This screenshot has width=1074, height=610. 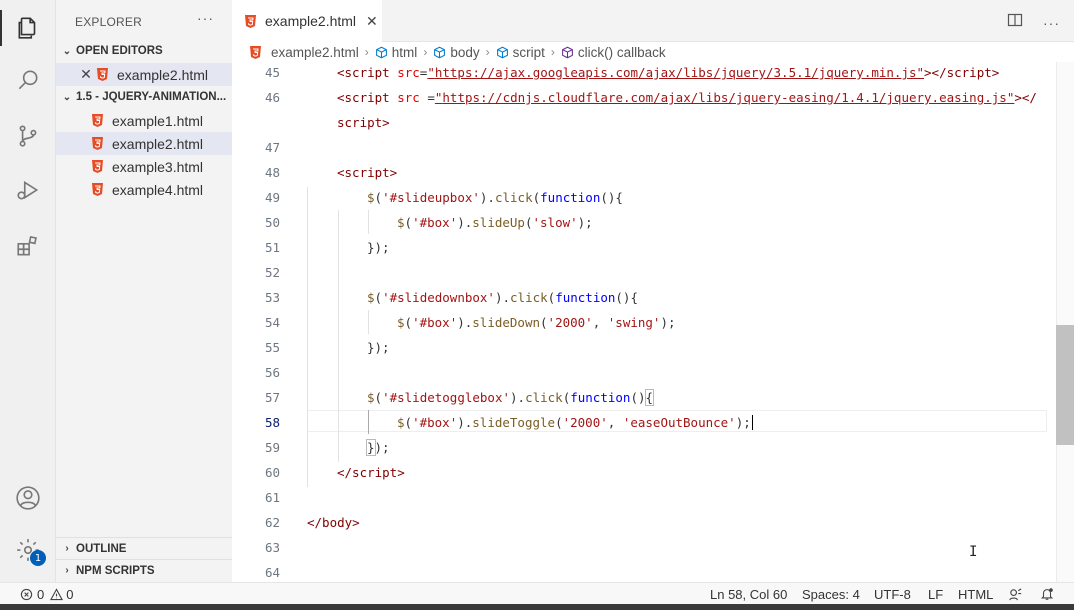 I want to click on breadcrumb-script: script, so click(x=520, y=52).